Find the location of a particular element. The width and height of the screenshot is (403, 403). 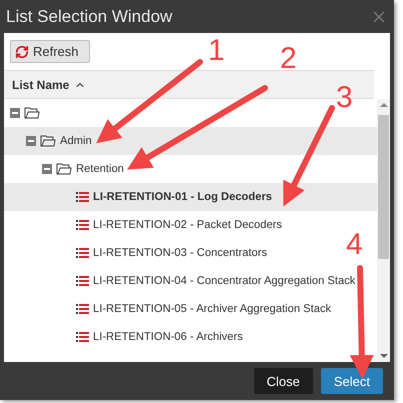

tree-item: LI-RETENTION-03 - Concentrators is located at coordinates (180, 253).